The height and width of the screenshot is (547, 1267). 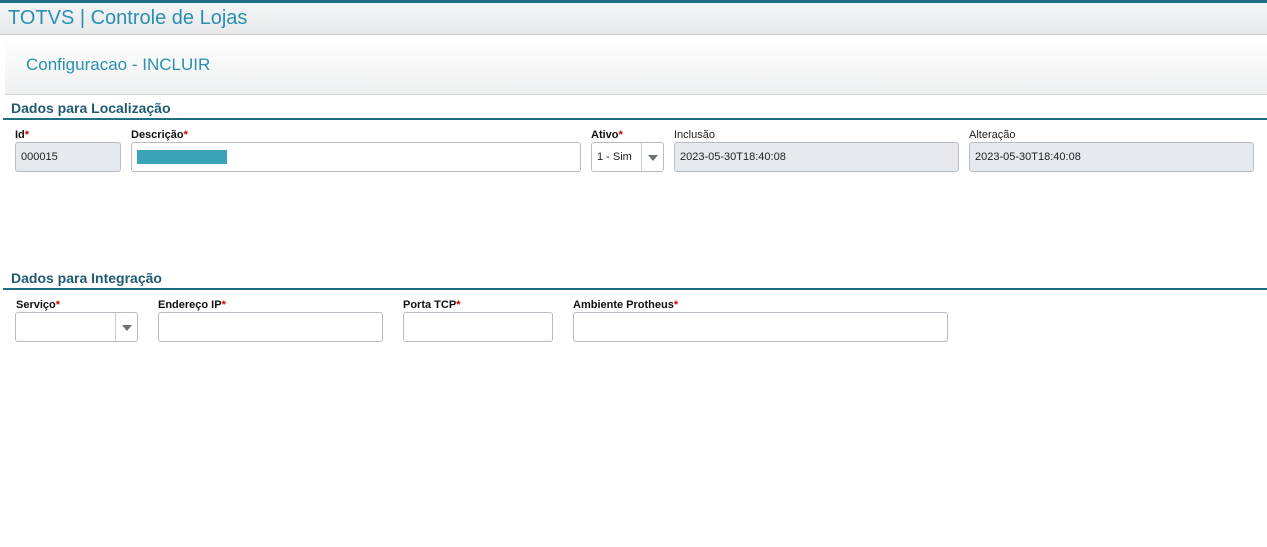 I want to click on servico-select, so click(x=76, y=327).